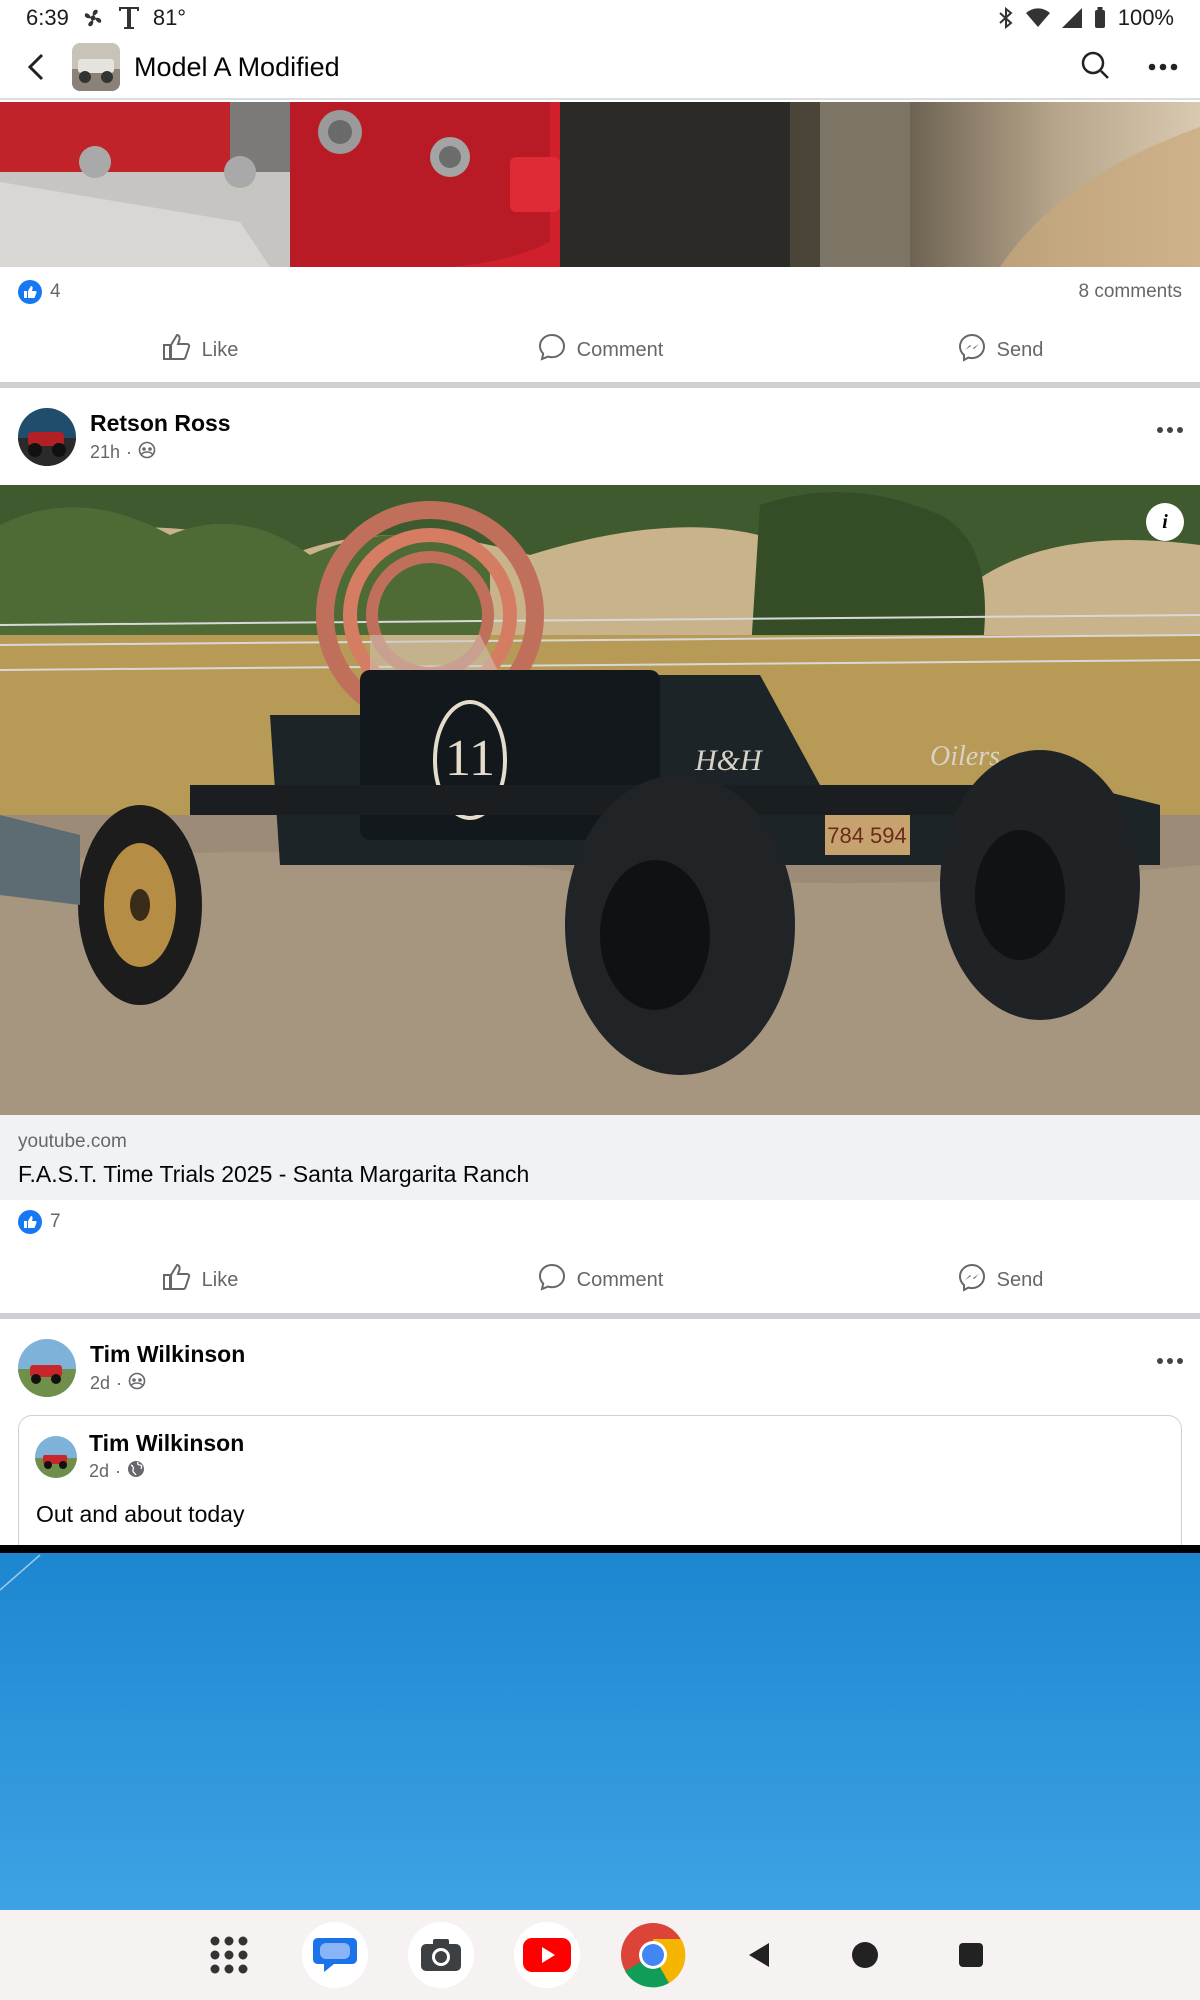  What do you see at coordinates (965, 756) in the screenshot?
I see `svg-text: Oilers` at bounding box center [965, 756].